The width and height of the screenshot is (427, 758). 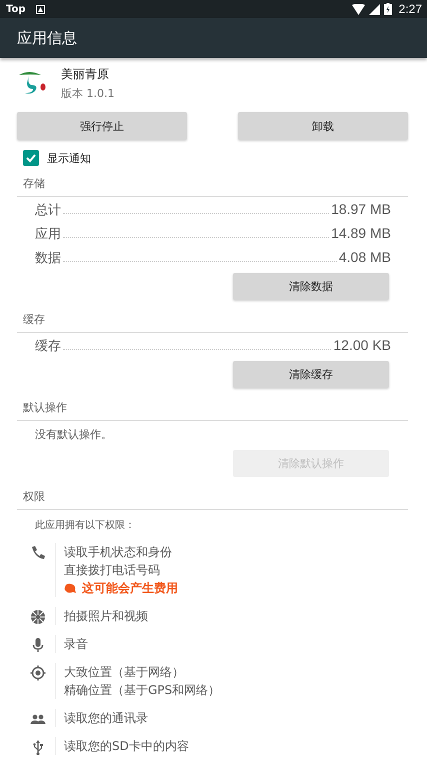 I want to click on app-version: 版本 1.0.1, so click(x=87, y=93).